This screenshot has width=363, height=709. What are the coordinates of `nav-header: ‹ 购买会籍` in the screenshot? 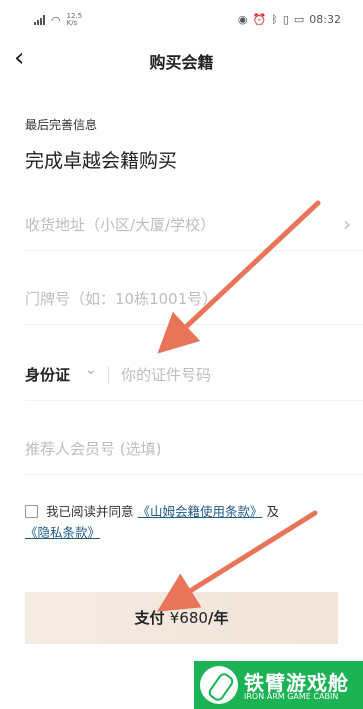 It's located at (181, 60).